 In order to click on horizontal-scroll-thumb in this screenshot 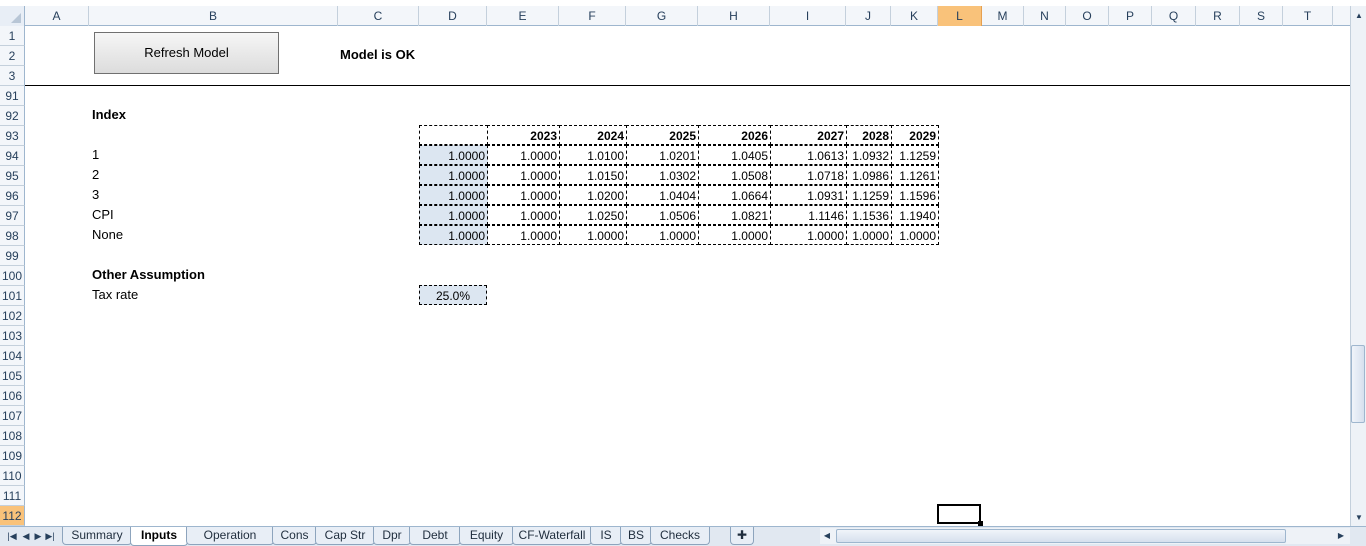, I will do `click(1061, 536)`.